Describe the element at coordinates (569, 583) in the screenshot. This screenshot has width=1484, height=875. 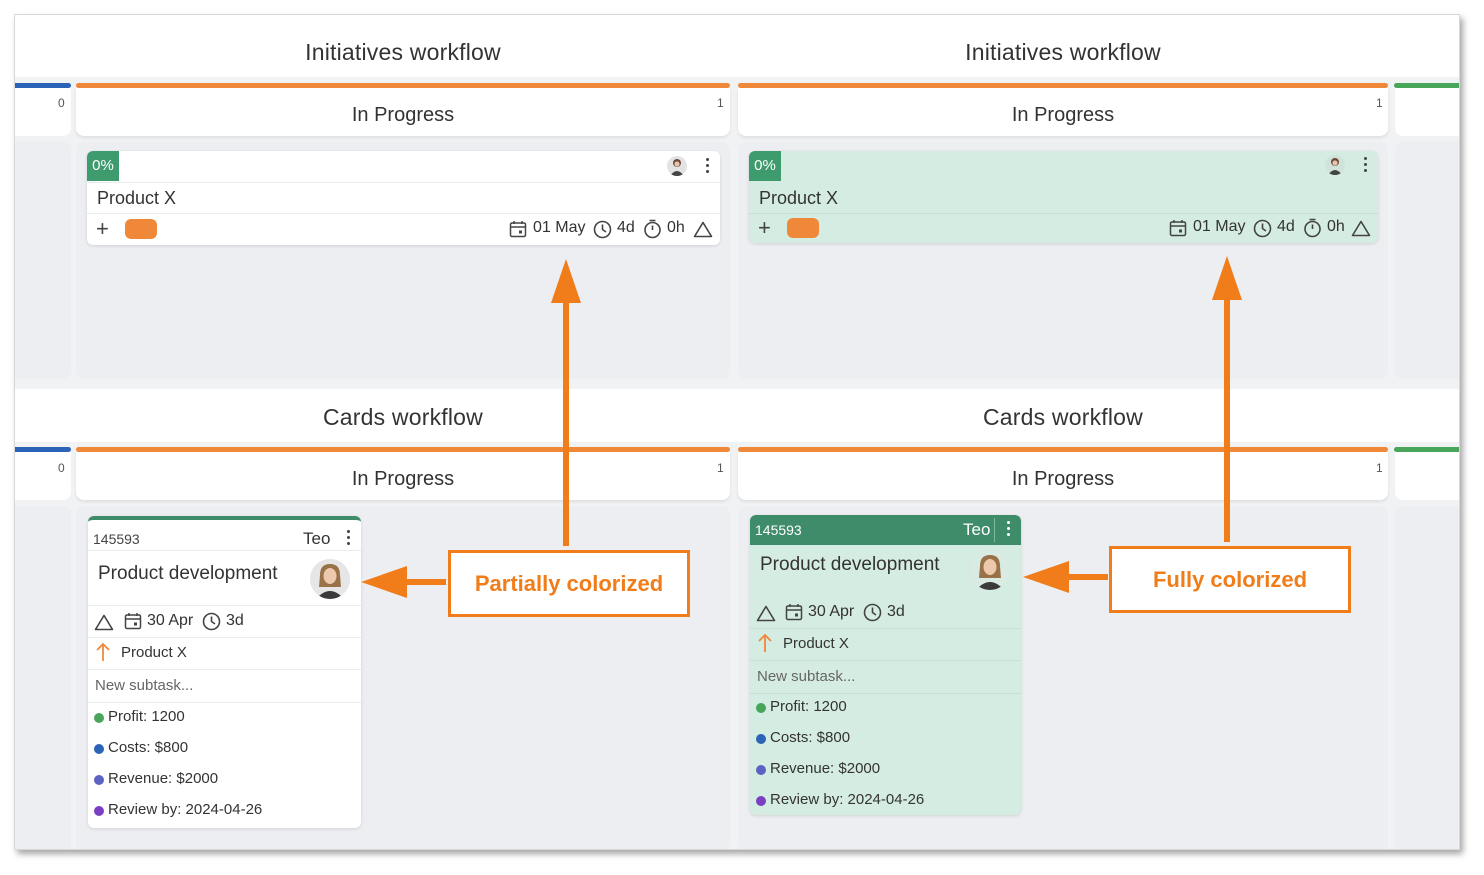
I see `callout-partial: Partially colorized` at that location.